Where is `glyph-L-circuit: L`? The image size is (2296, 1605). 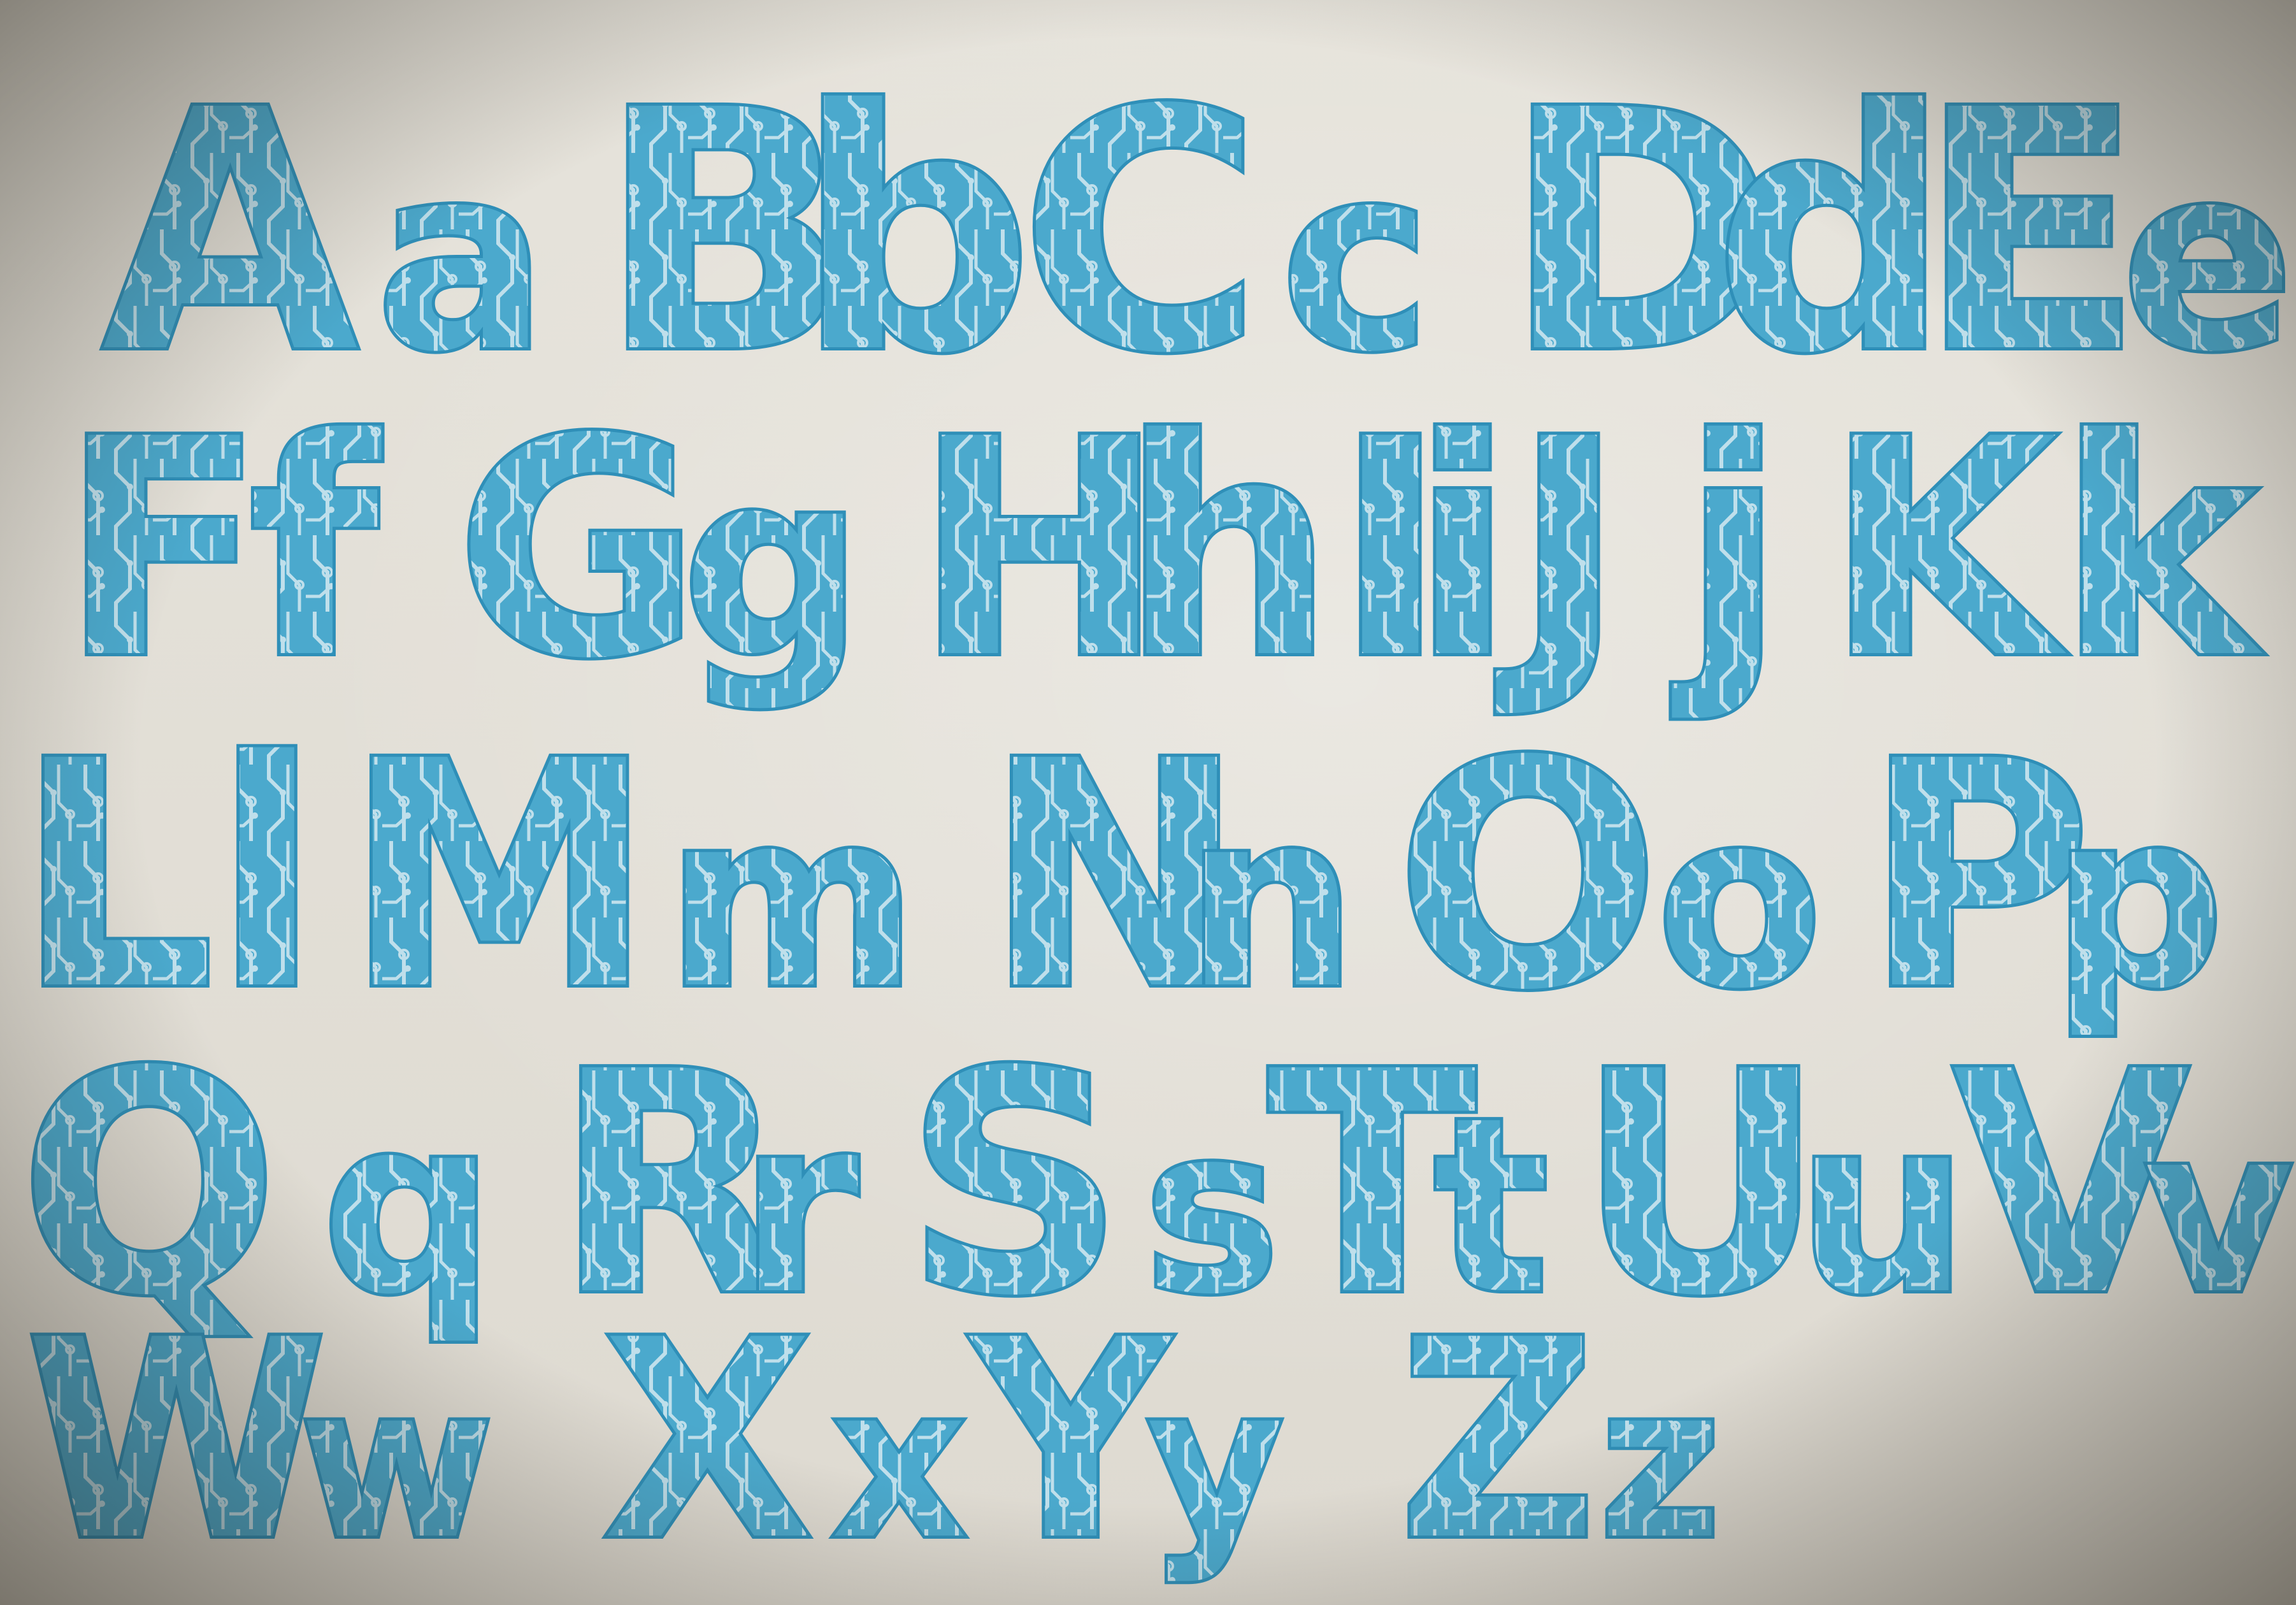 glyph-L-circuit: L is located at coordinates (116, 876).